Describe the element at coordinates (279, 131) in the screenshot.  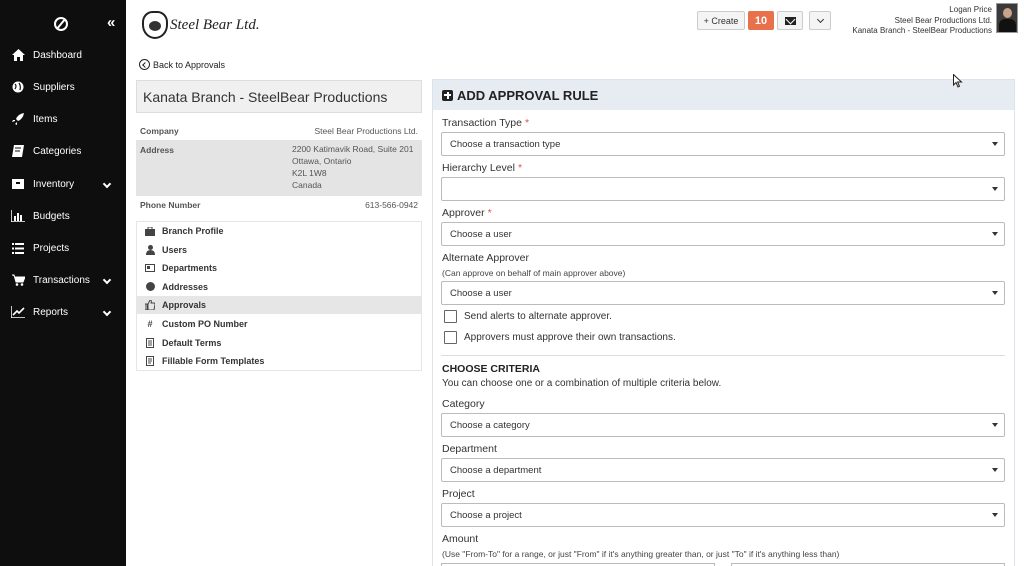
I see `company-row: Company Steel Bear Productions Ltd.` at that location.